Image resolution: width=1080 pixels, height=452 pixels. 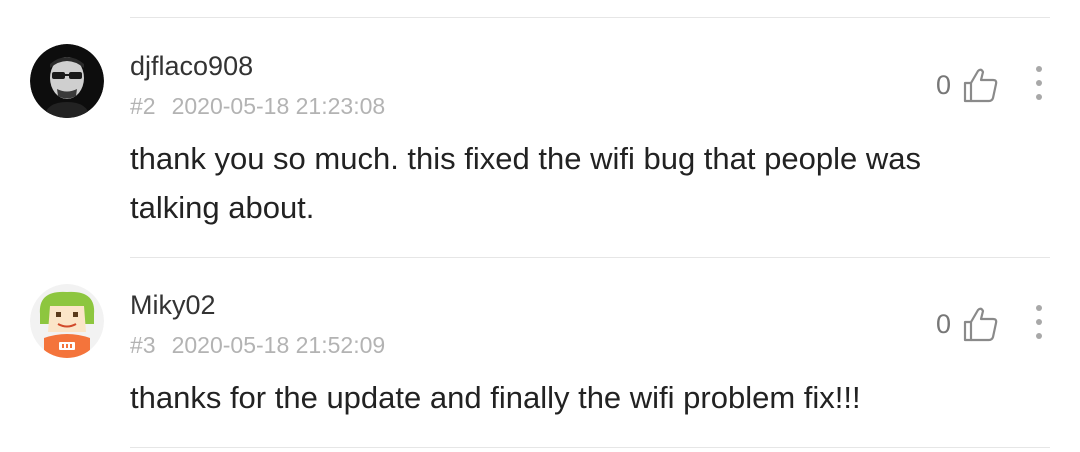 I want to click on comment-meta: #3 2020-05-18 21:52:09, so click(x=257, y=345).